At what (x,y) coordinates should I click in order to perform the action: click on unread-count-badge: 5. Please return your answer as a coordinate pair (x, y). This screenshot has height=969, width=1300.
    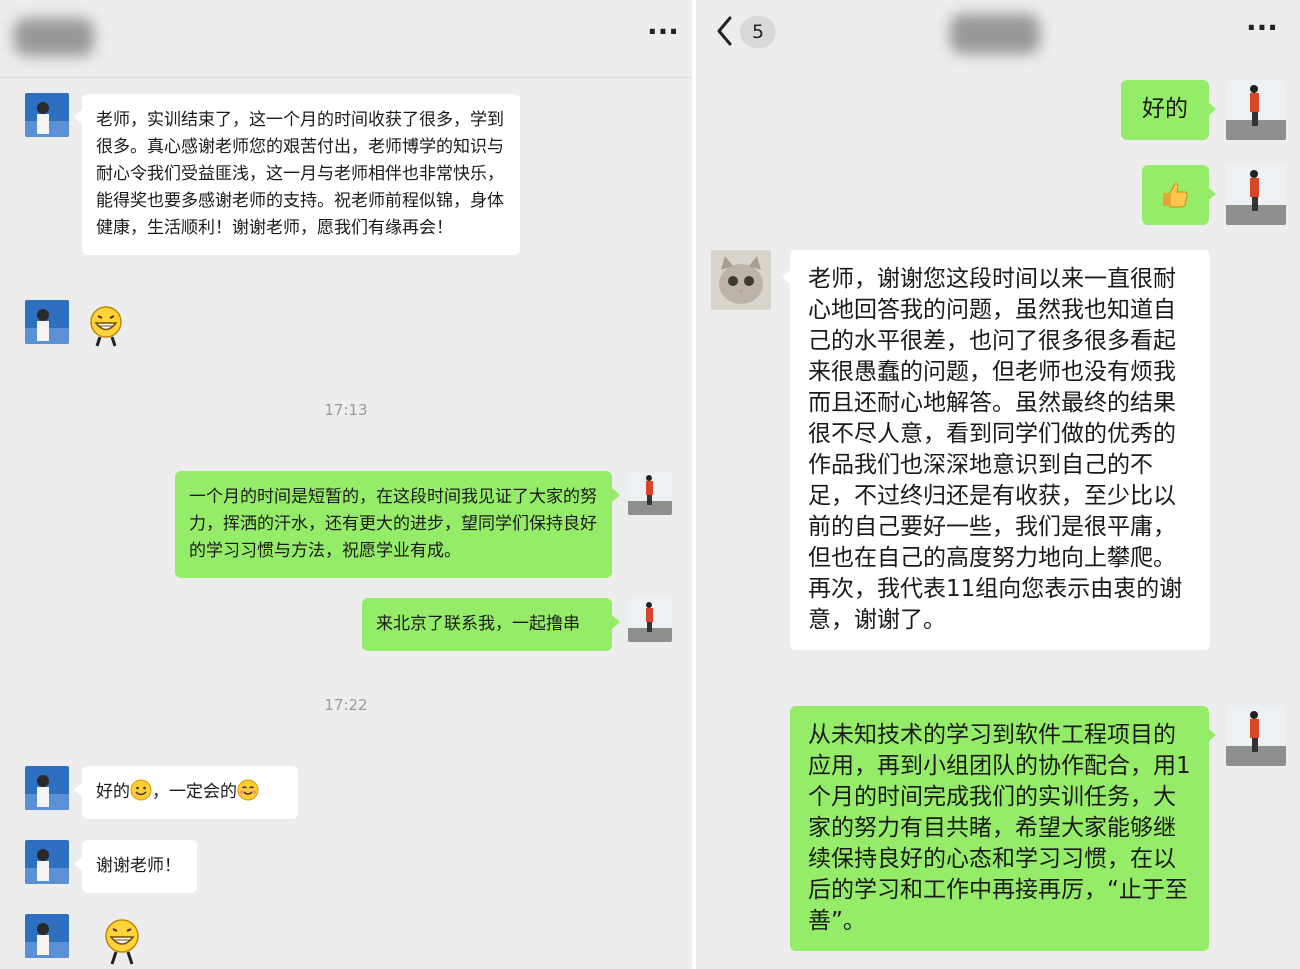
    Looking at the image, I should click on (758, 32).